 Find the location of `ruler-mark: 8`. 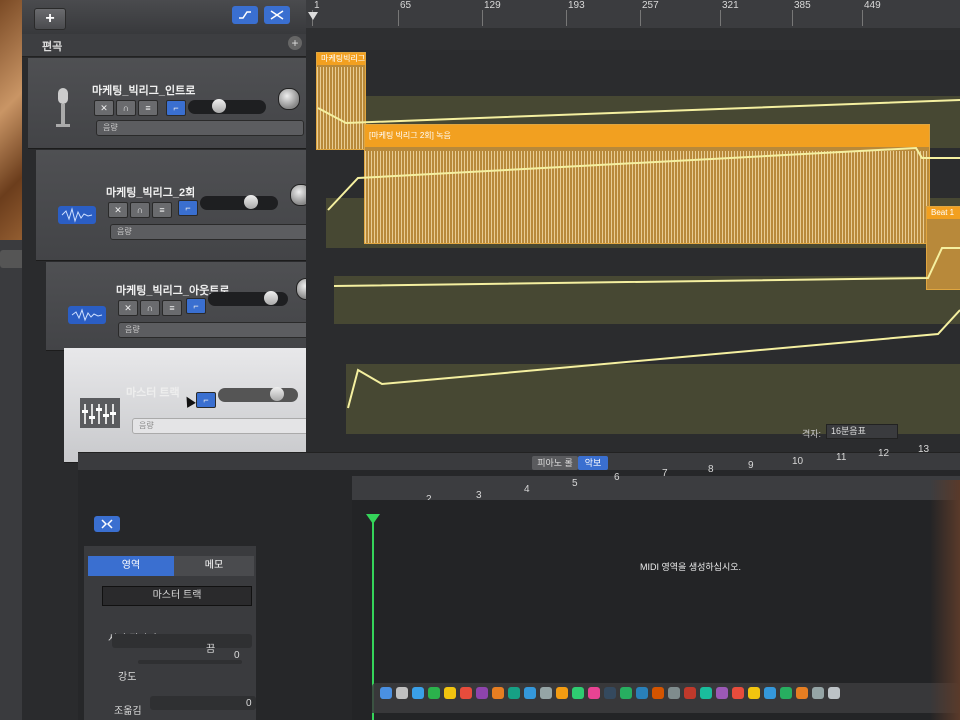

ruler-mark: 8 is located at coordinates (711, 469).